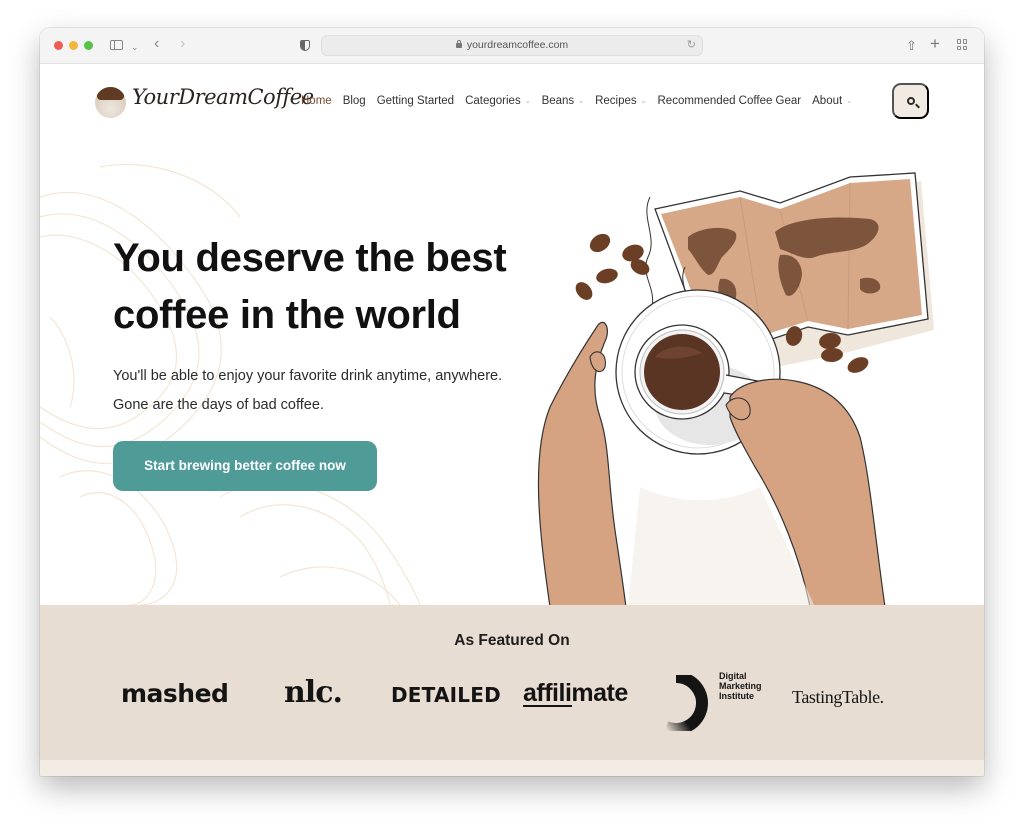 The height and width of the screenshot is (829, 1024). What do you see at coordinates (917, 106) in the screenshot?
I see `search-icon-handle` at bounding box center [917, 106].